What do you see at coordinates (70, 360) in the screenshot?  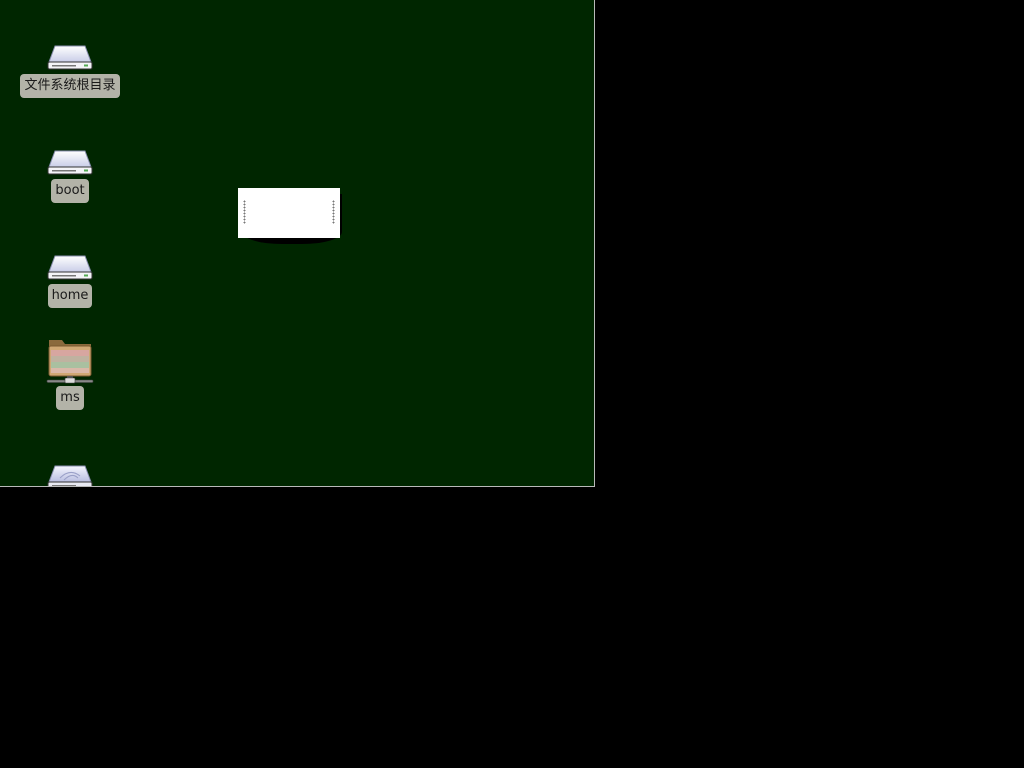 I see `network-folder-icon` at bounding box center [70, 360].